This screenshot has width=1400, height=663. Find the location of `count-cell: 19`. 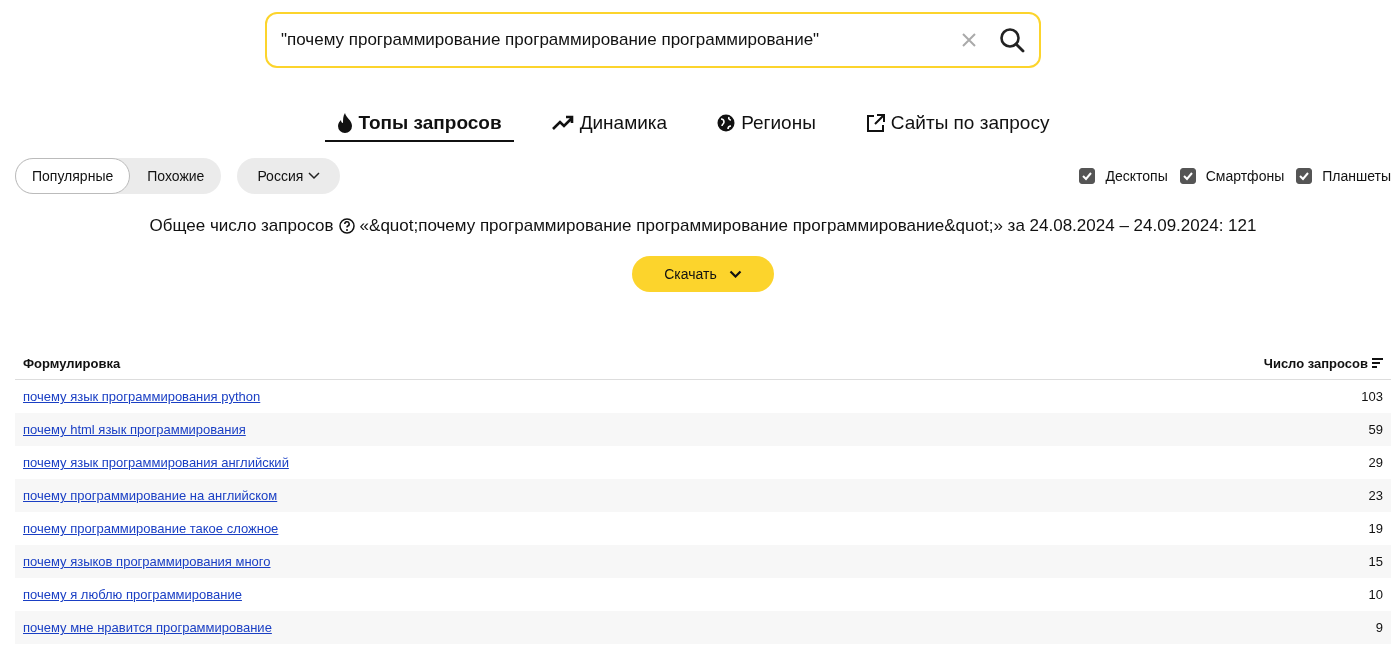

count-cell: 19 is located at coordinates (1375, 528).